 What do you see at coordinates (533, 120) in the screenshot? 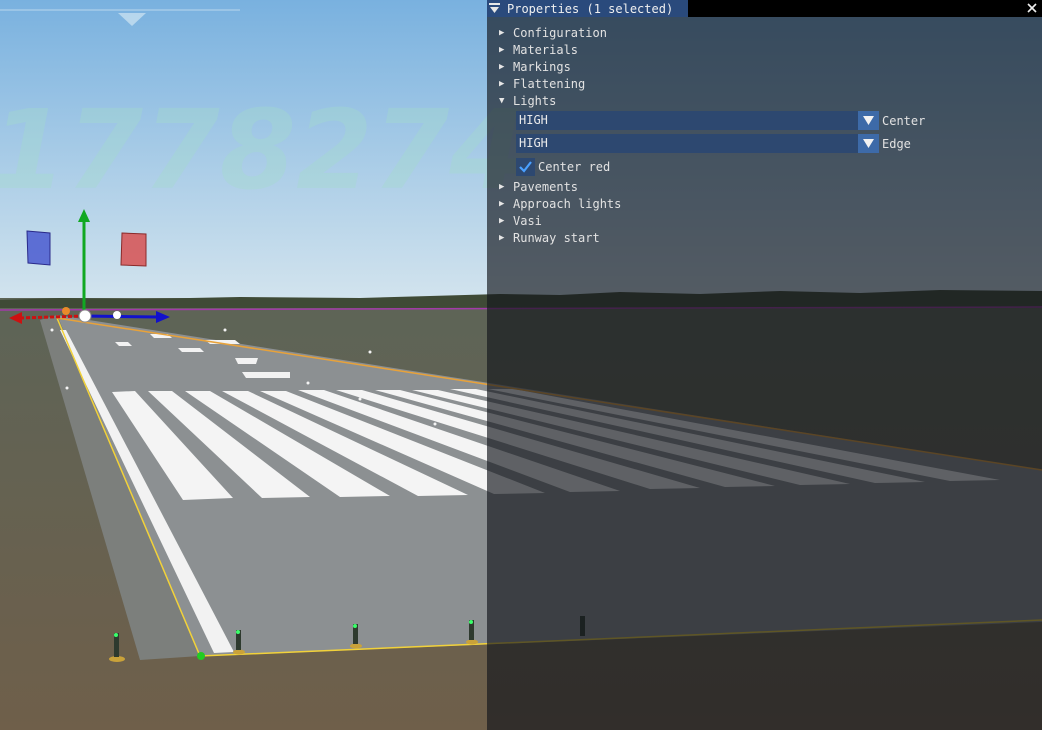
I see `center-lights-value: HIGH` at bounding box center [533, 120].